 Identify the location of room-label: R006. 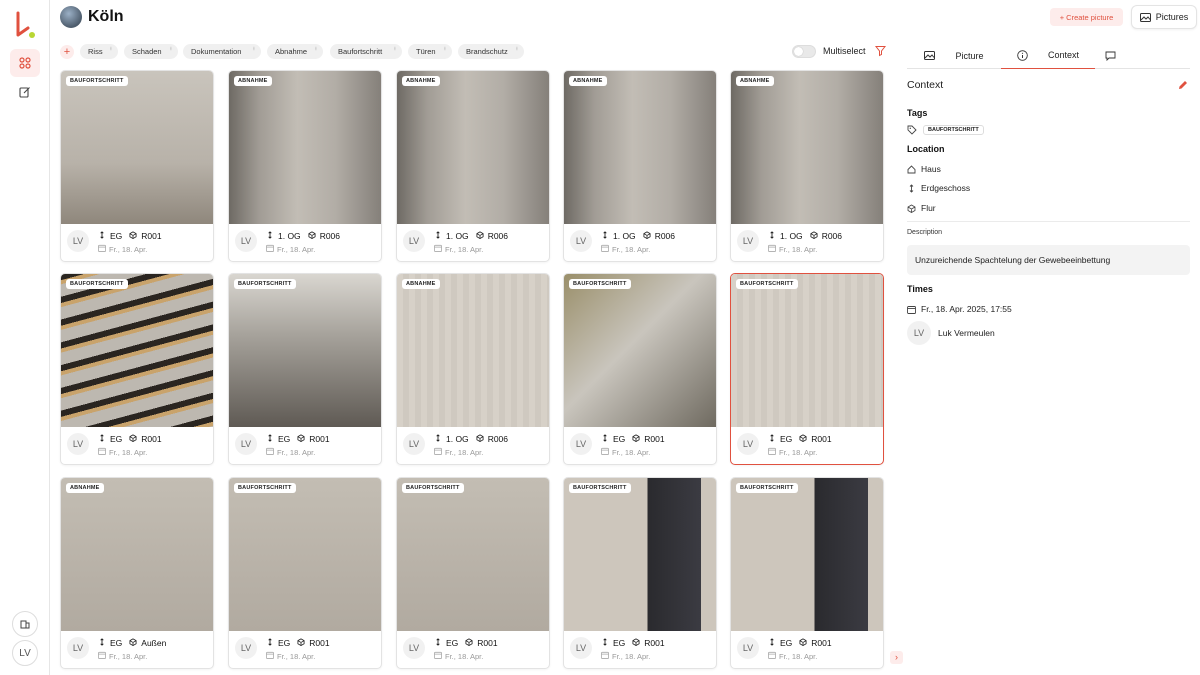
(498, 236).